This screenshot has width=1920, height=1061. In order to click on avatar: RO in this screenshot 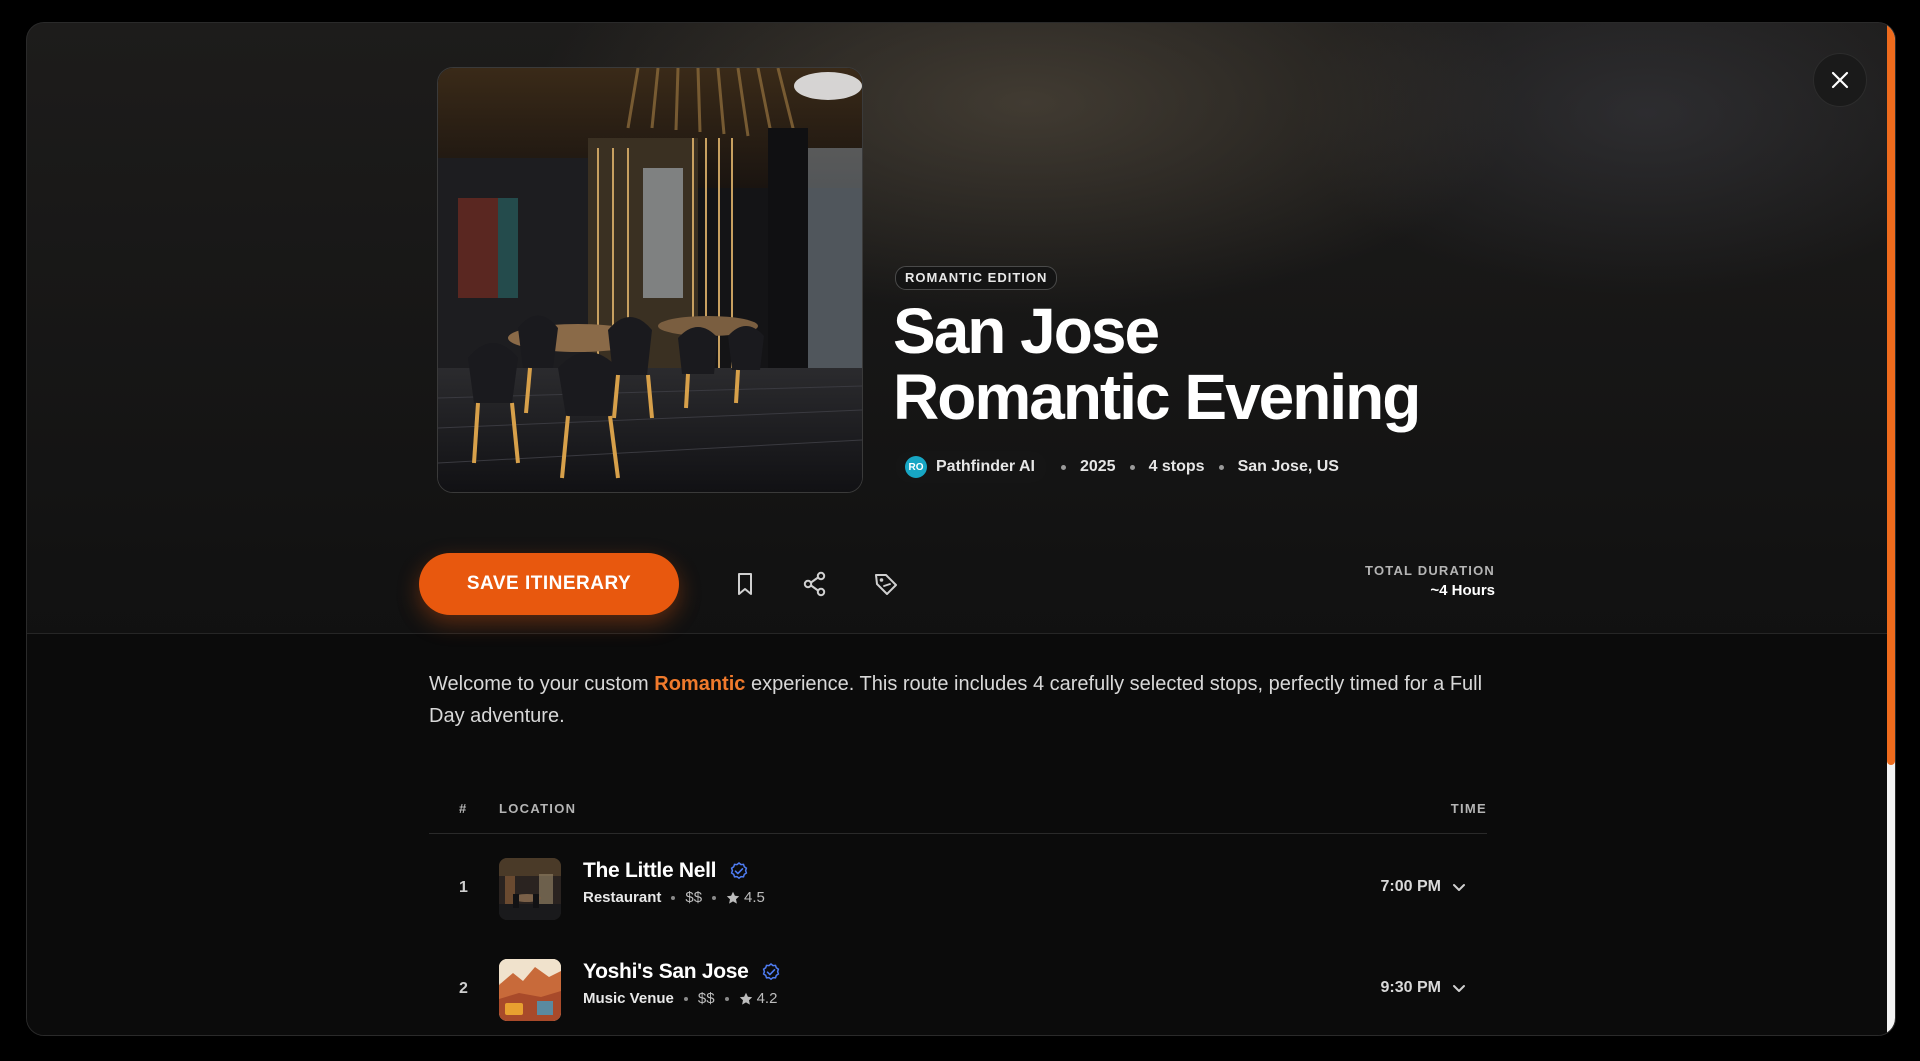, I will do `click(916, 467)`.